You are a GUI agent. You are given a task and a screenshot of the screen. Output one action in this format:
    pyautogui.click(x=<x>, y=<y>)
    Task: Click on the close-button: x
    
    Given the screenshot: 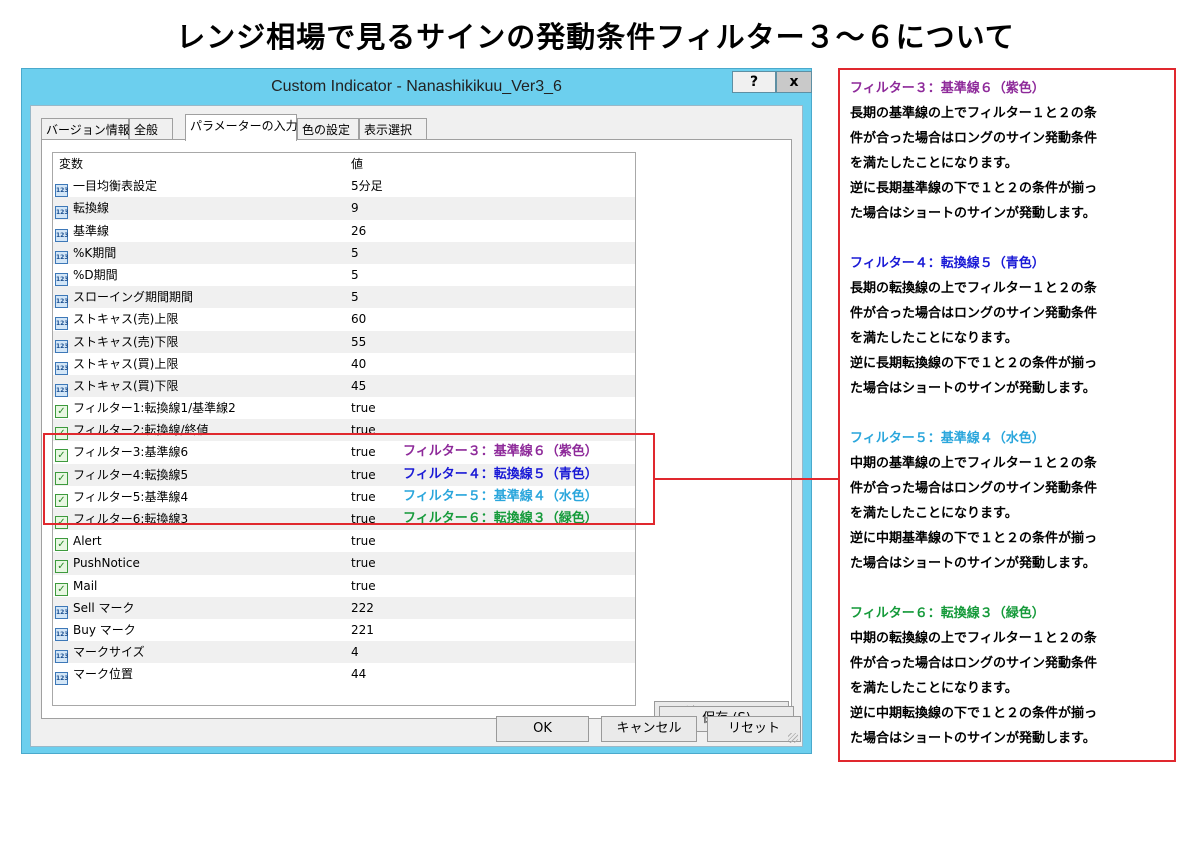 What is the action you would take?
    pyautogui.click(x=794, y=82)
    